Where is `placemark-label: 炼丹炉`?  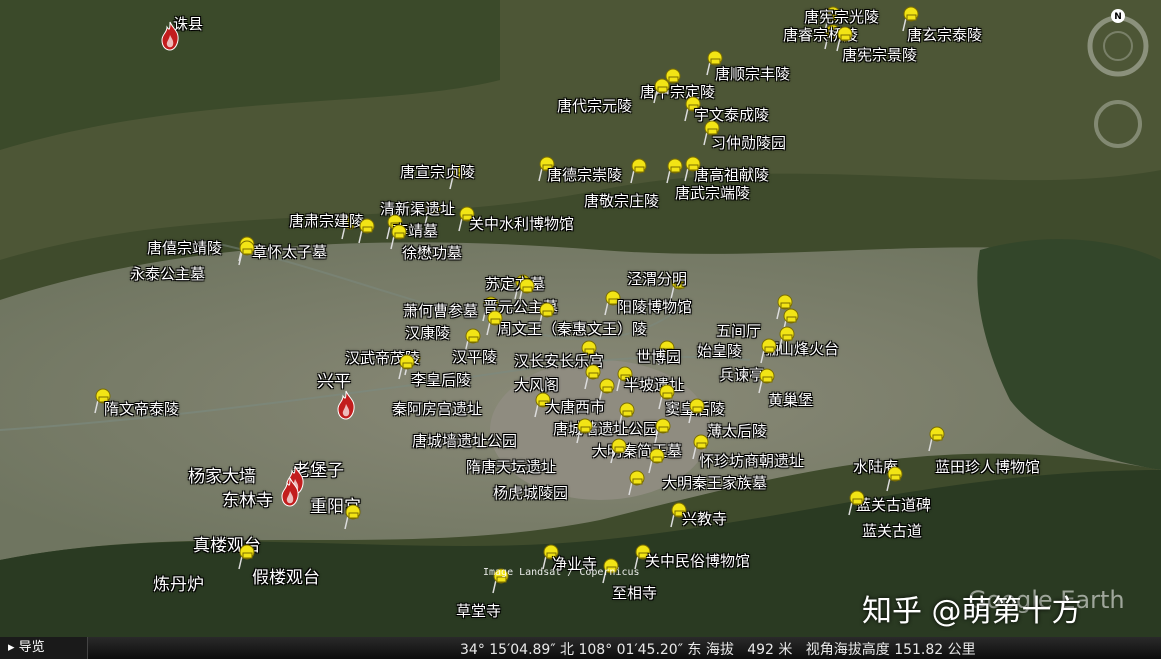
placemark-label: 炼丹炉 is located at coordinates (178, 582).